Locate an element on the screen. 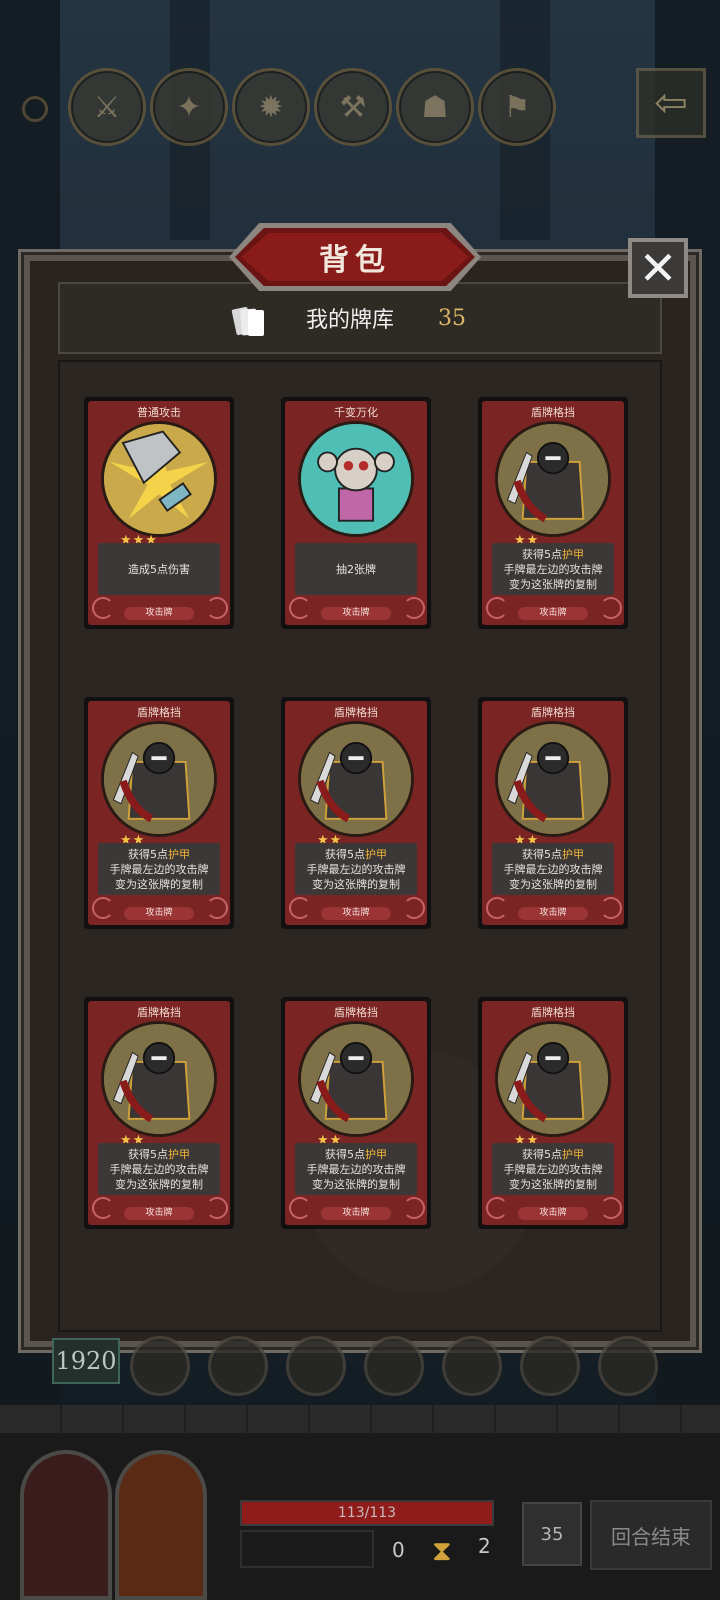 The image size is (720, 1600). card-name: 千变万化 is located at coordinates (356, 412).